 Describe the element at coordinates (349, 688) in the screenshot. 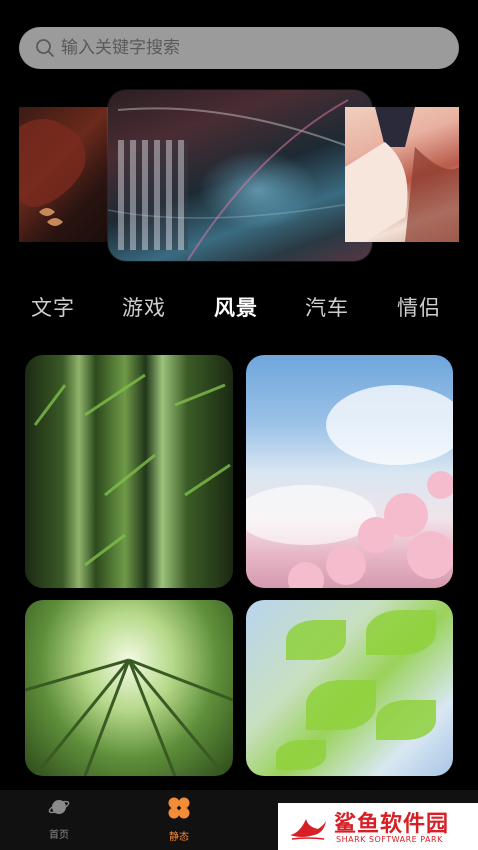

I see `wallpaper-maple-leaves` at that location.